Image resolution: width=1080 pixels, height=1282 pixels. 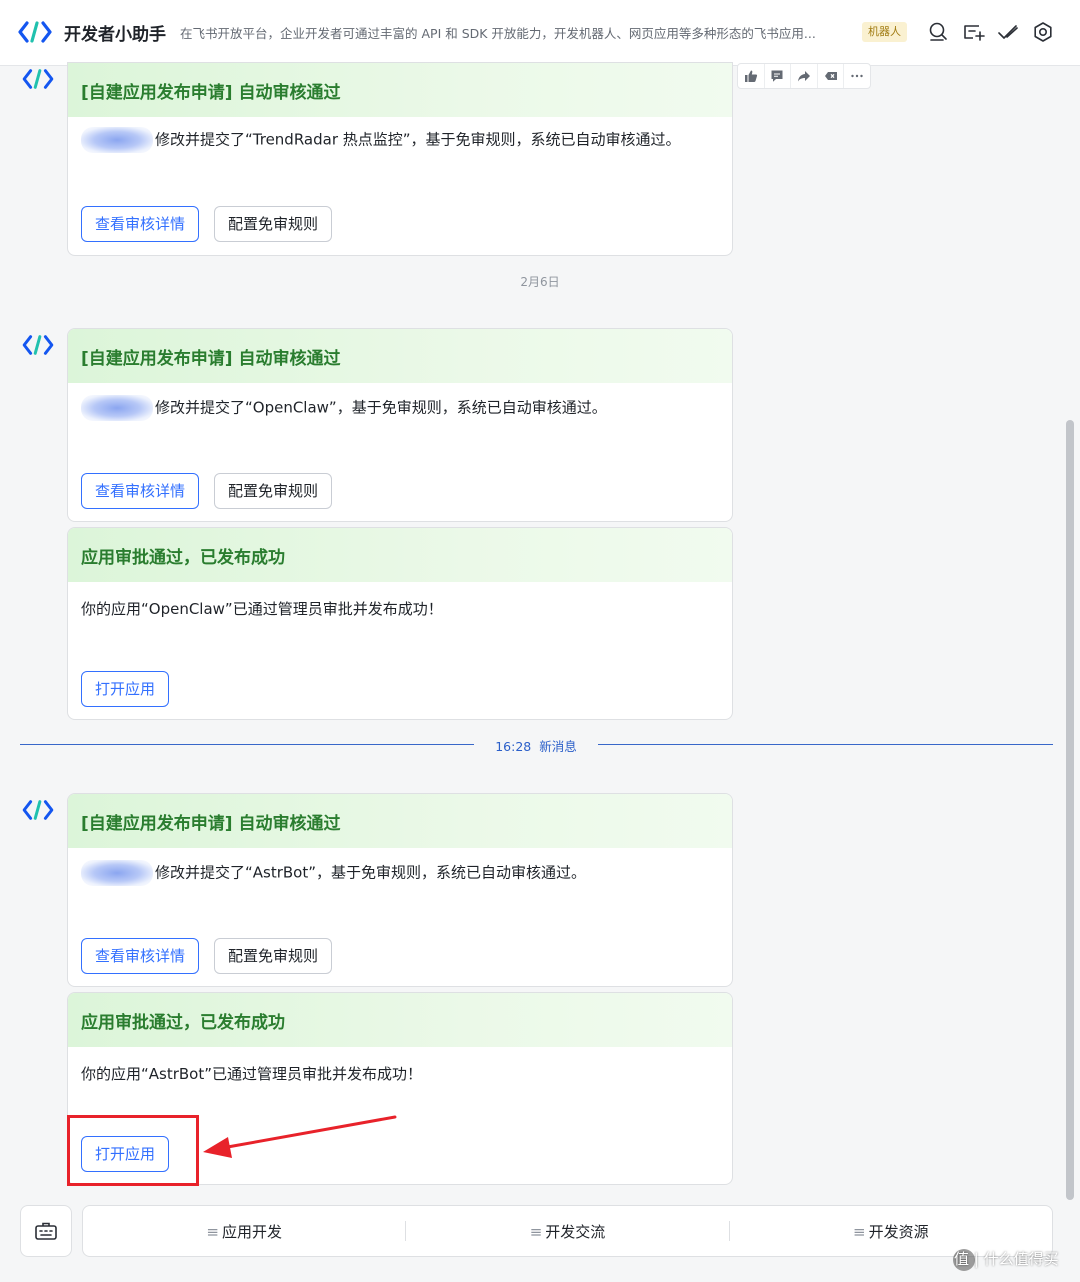 What do you see at coordinates (831, 76) in the screenshot?
I see `delete-icon` at bounding box center [831, 76].